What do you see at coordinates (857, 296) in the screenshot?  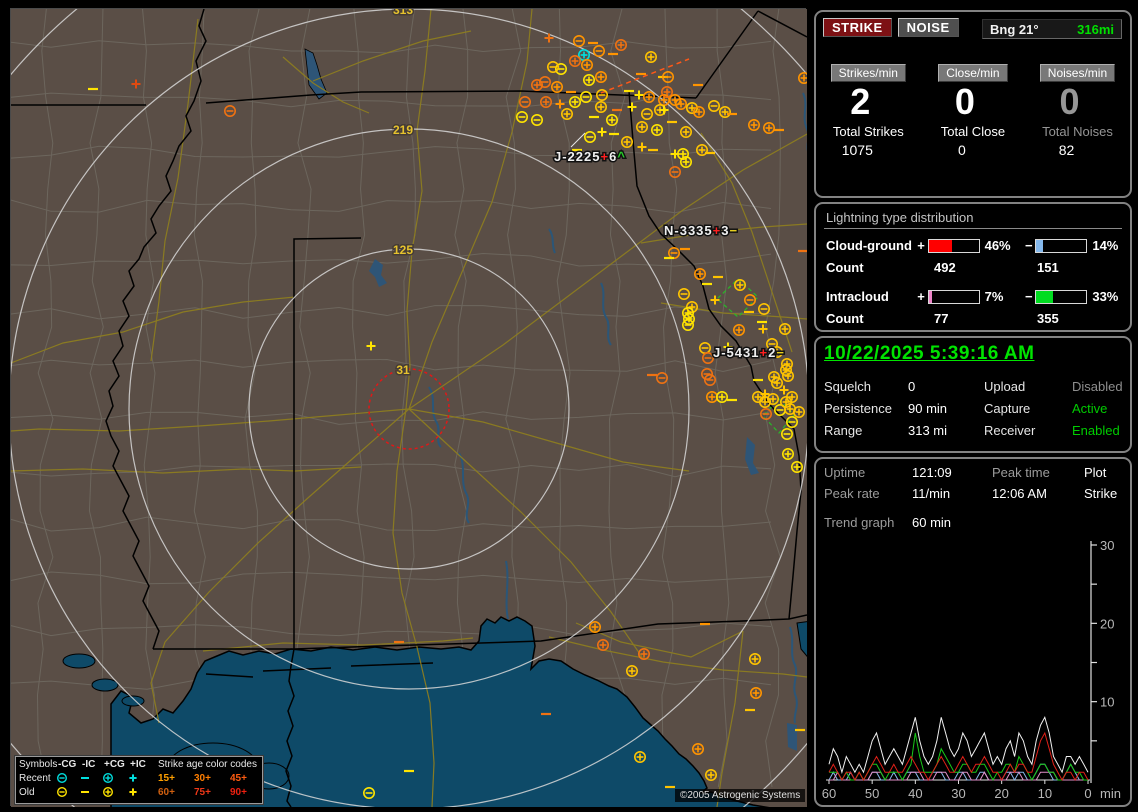 I see `intracloud-label: Intracloud` at bounding box center [857, 296].